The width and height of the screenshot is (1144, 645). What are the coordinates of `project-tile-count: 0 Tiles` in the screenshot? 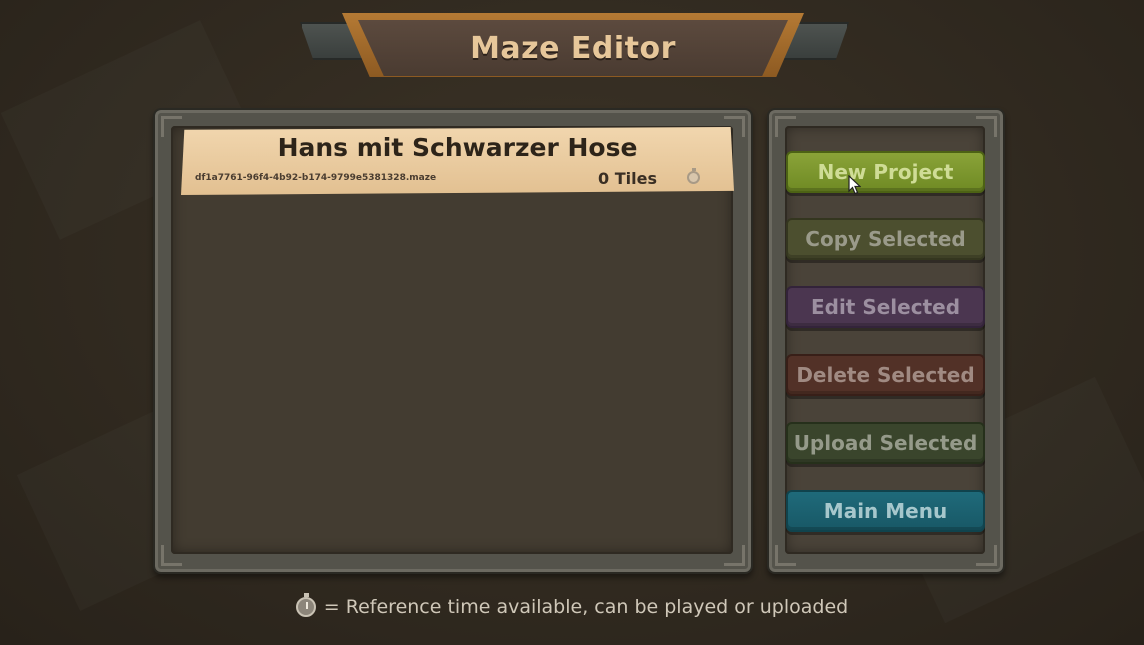 It's located at (627, 178).